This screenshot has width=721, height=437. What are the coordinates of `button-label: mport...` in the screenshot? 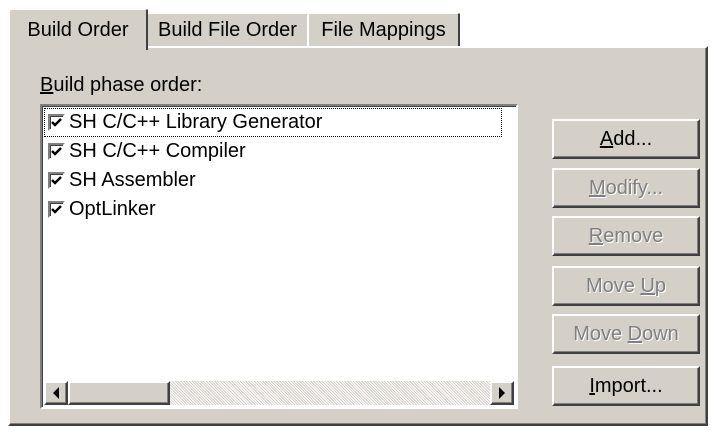 It's located at (628, 385).